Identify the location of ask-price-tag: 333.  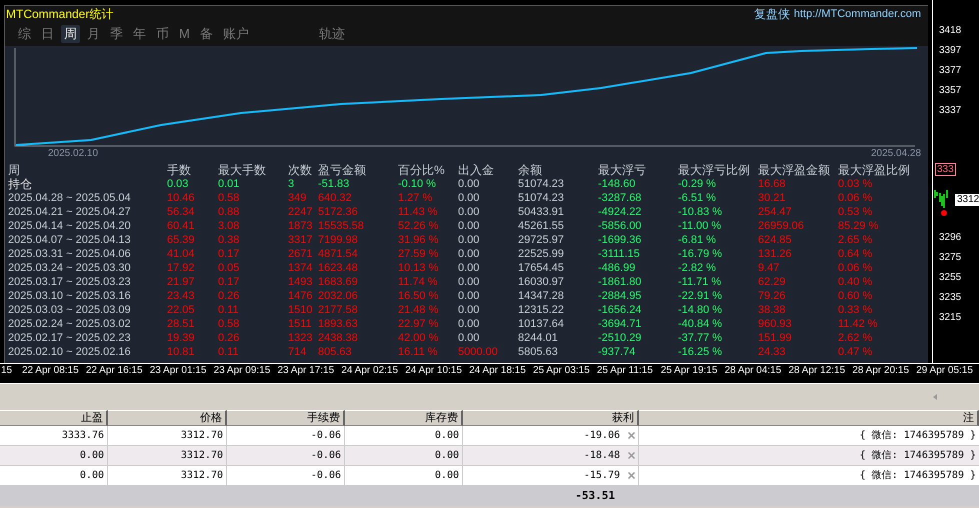
(945, 169).